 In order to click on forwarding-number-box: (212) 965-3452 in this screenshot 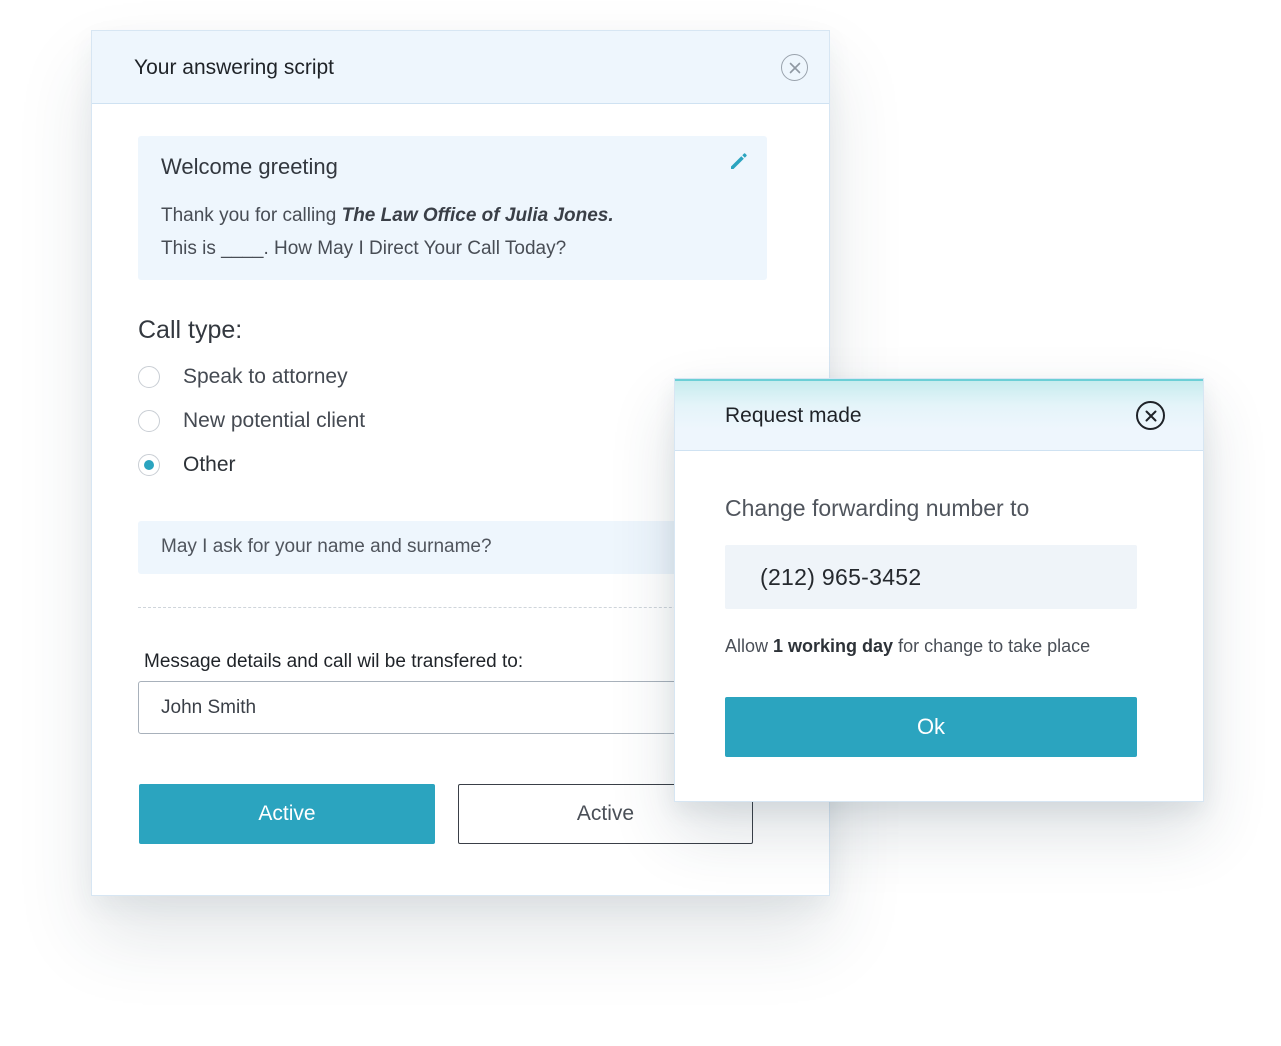, I will do `click(931, 577)`.